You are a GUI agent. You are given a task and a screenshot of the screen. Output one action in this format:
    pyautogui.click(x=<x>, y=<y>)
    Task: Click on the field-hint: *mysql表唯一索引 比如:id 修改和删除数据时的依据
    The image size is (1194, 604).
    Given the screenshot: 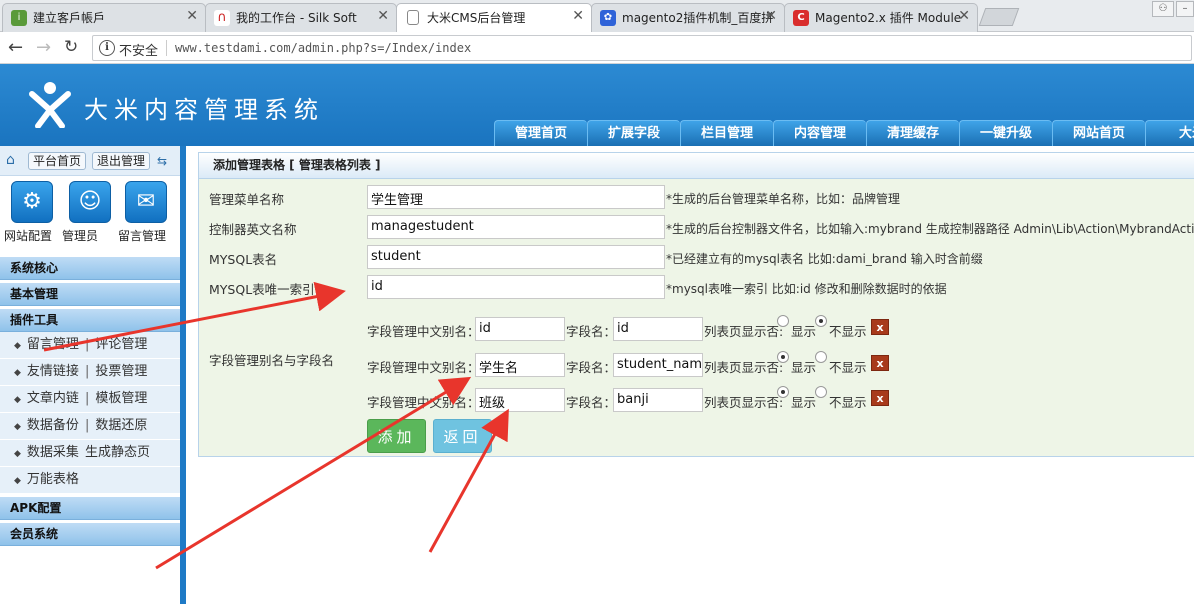 What is the action you would take?
    pyautogui.click(x=806, y=289)
    